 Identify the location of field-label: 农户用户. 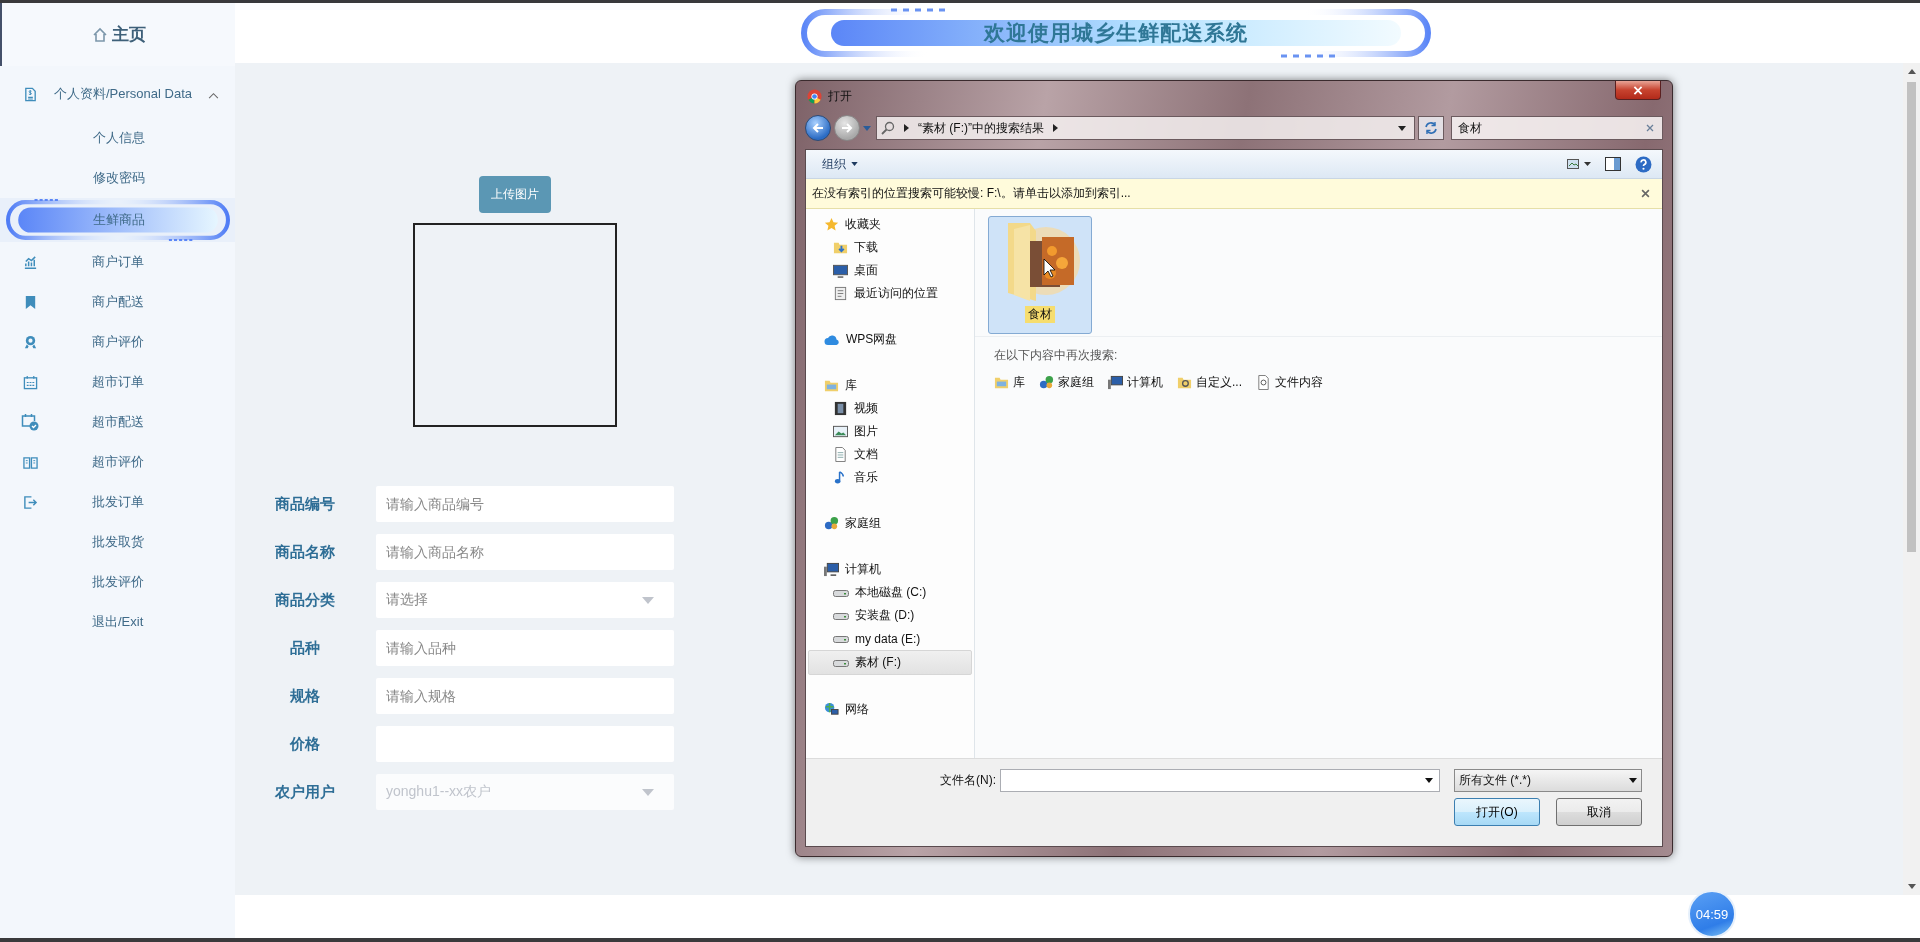
(305, 792).